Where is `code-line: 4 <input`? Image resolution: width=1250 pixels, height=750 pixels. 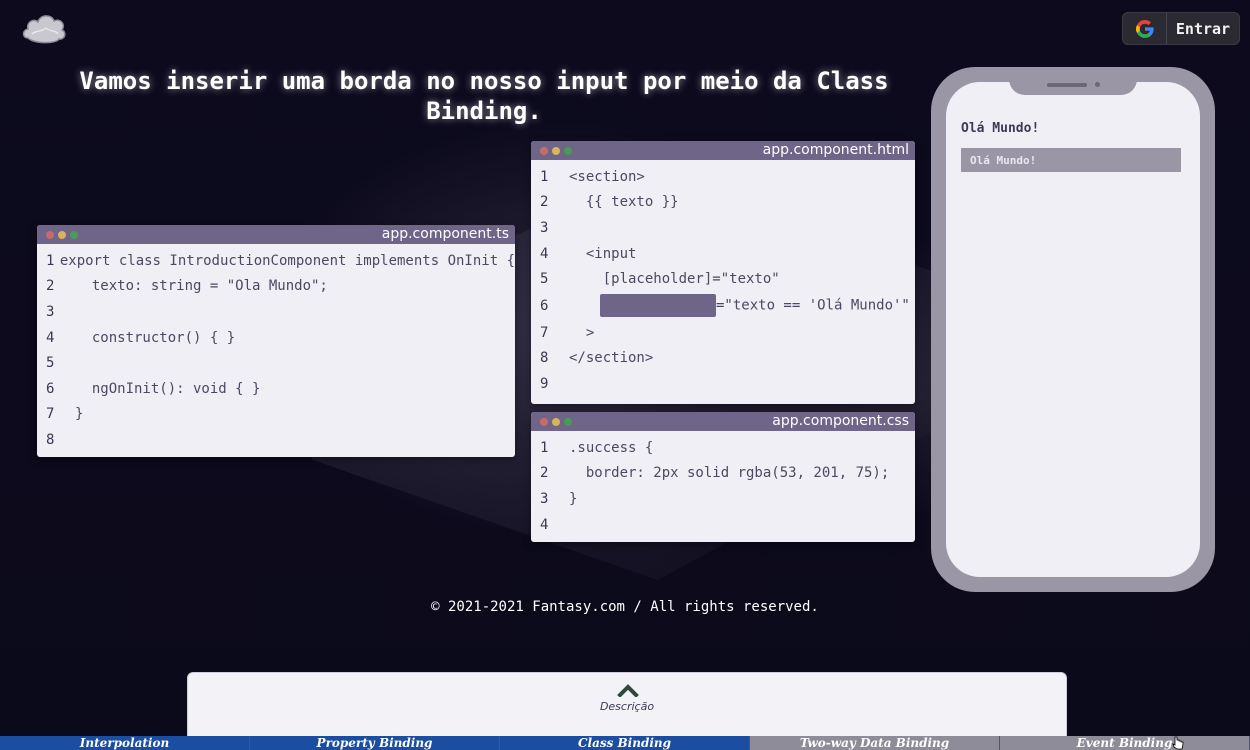 code-line: 4 <input is located at coordinates (723, 254).